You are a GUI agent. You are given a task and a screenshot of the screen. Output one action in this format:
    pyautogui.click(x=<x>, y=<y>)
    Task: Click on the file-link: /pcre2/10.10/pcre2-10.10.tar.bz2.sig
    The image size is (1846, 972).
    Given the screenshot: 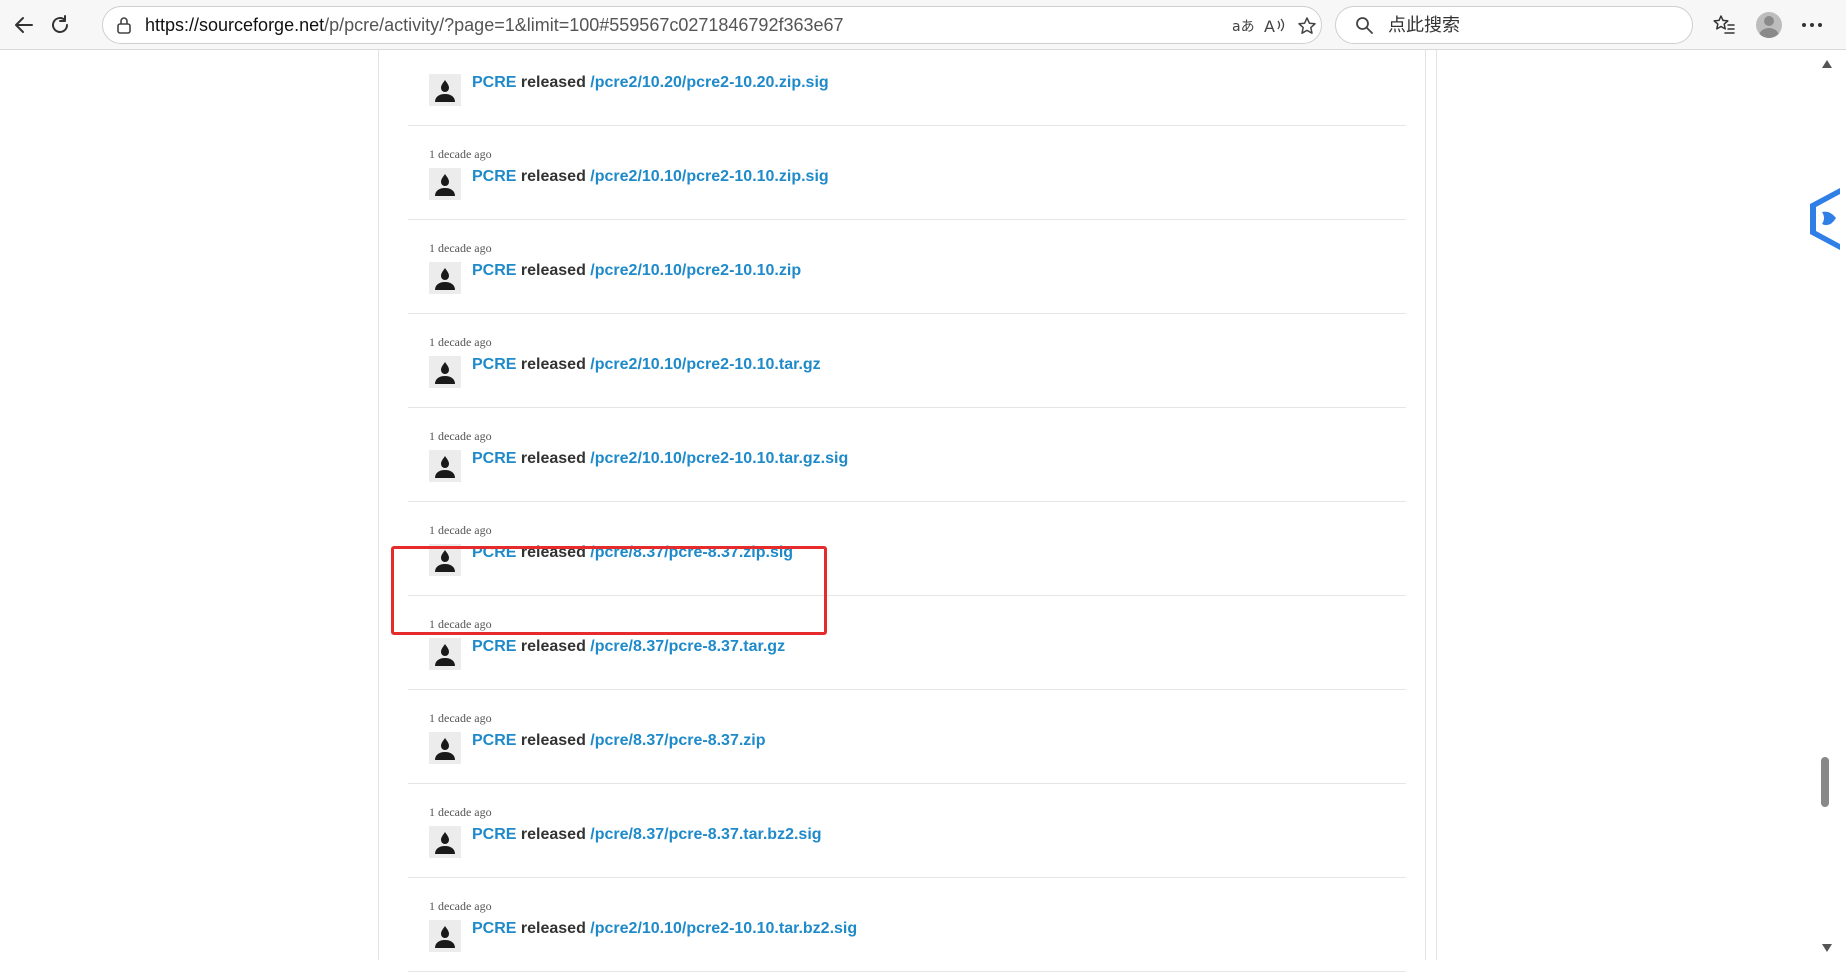 What is the action you would take?
    pyautogui.click(x=723, y=928)
    